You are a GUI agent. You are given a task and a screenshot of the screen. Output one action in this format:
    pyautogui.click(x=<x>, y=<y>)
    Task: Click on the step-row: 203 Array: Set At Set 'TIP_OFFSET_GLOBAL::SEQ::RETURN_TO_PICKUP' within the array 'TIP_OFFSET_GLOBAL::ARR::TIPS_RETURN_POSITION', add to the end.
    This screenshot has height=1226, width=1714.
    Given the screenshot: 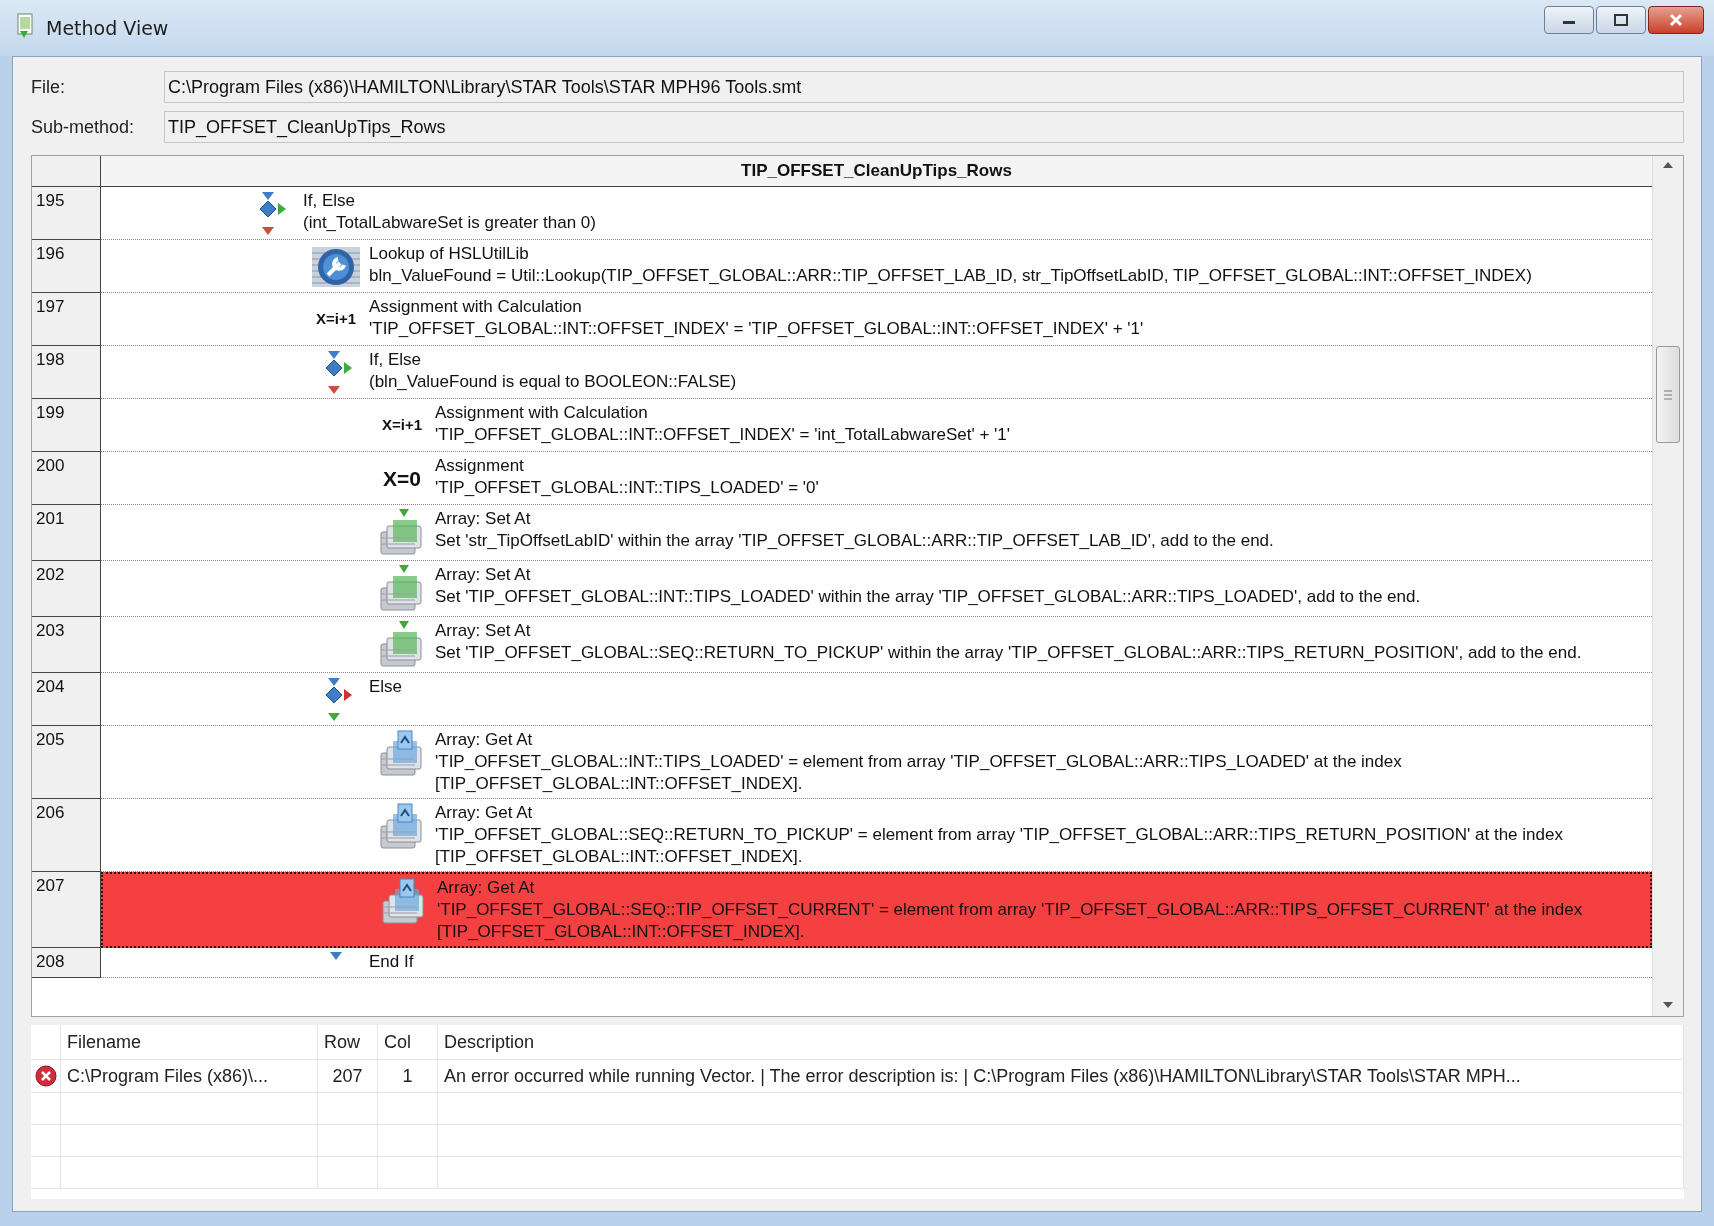 What is the action you would take?
    pyautogui.click(x=842, y=645)
    